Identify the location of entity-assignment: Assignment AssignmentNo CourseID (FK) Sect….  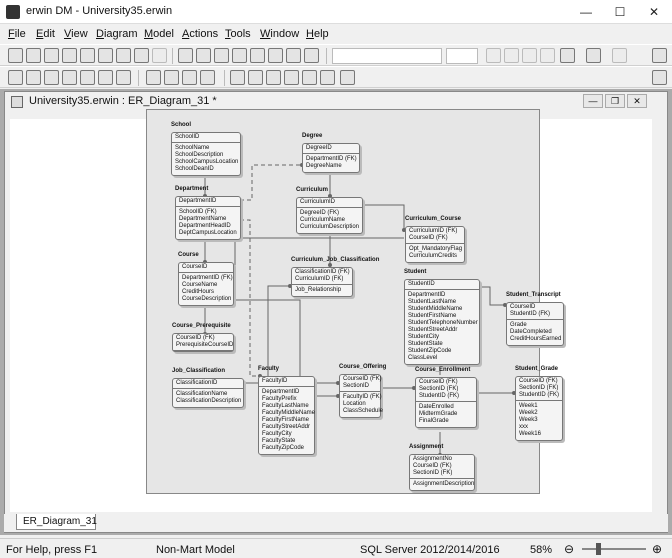
(442, 467).